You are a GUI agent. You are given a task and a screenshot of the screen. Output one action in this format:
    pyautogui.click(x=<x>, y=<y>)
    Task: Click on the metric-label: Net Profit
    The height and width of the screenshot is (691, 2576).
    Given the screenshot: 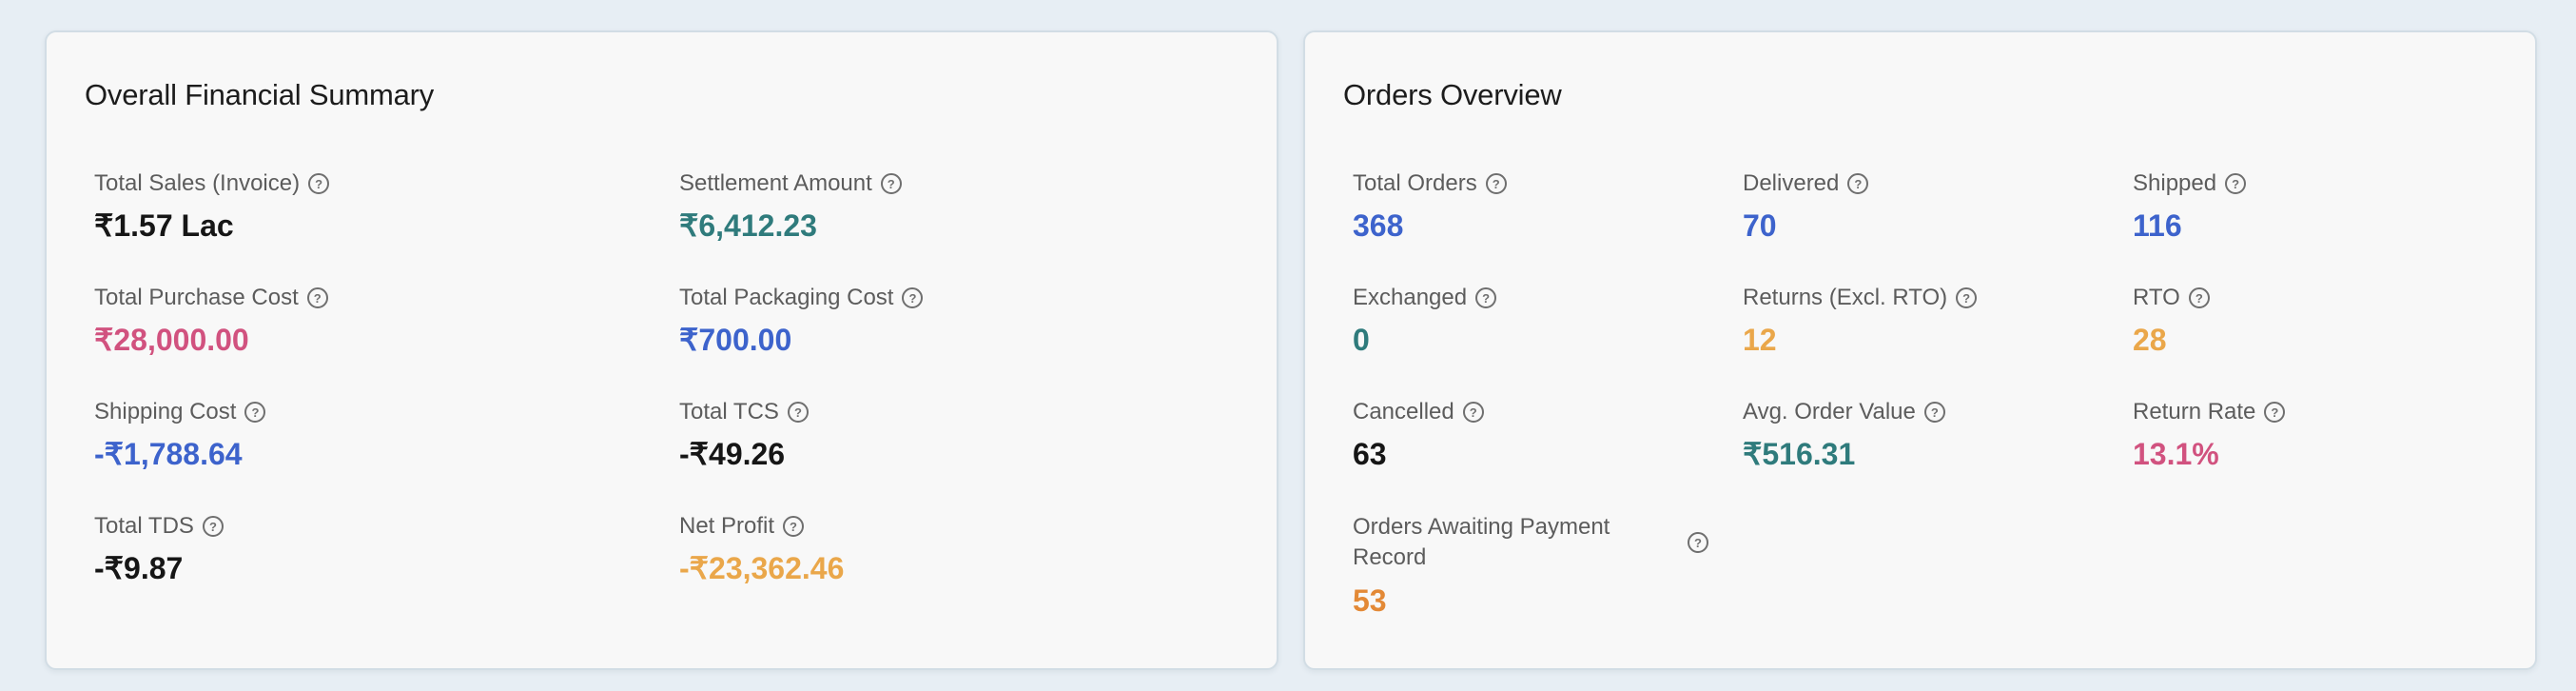 What is the action you would take?
    pyautogui.click(x=727, y=526)
    